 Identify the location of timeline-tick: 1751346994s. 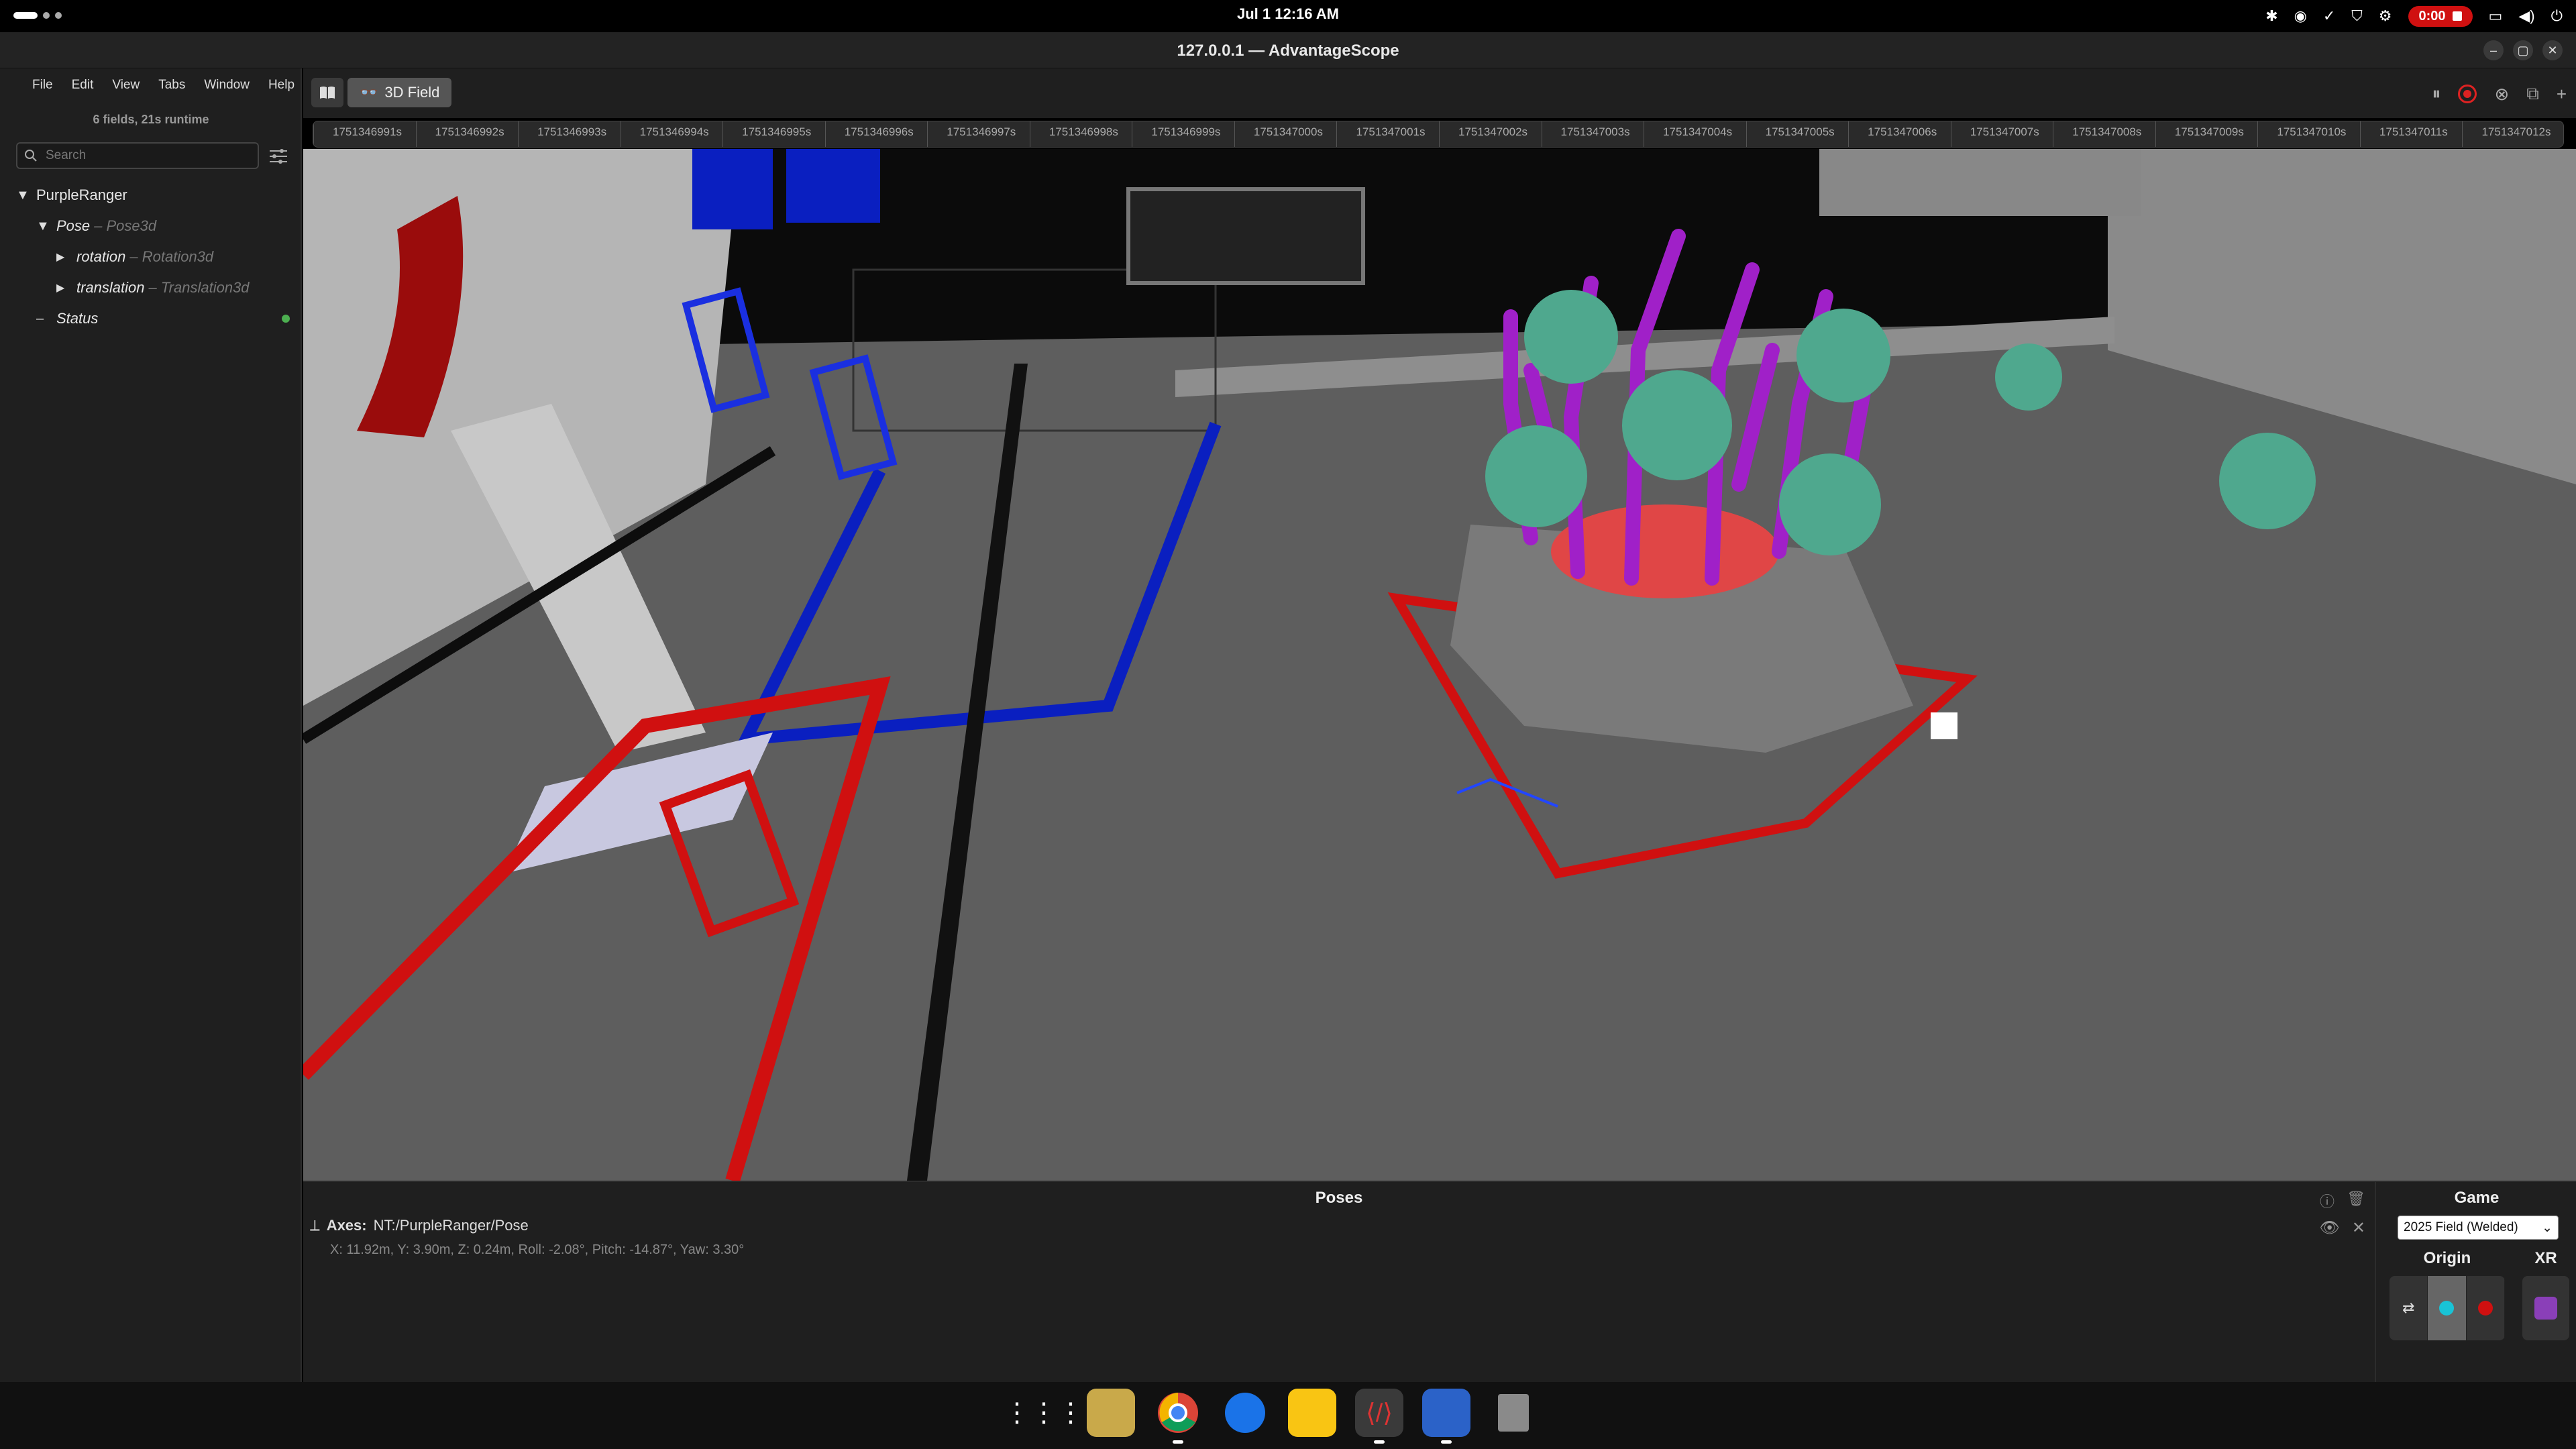
(664, 134).